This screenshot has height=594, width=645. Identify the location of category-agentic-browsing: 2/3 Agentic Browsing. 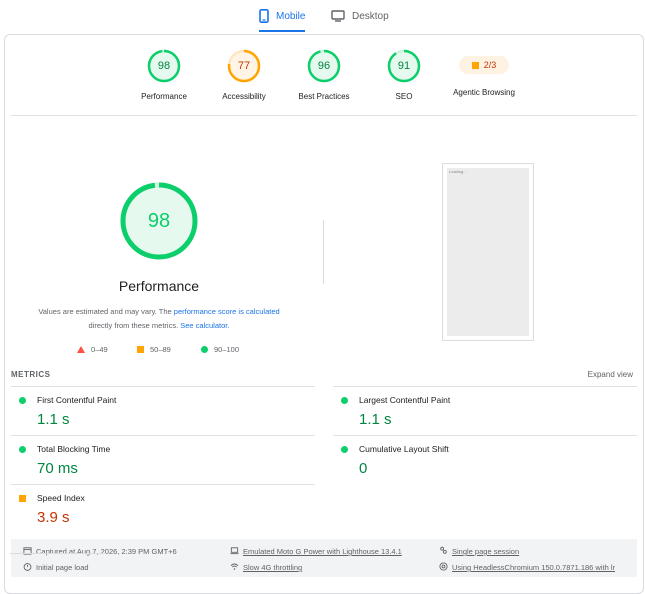
(484, 73).